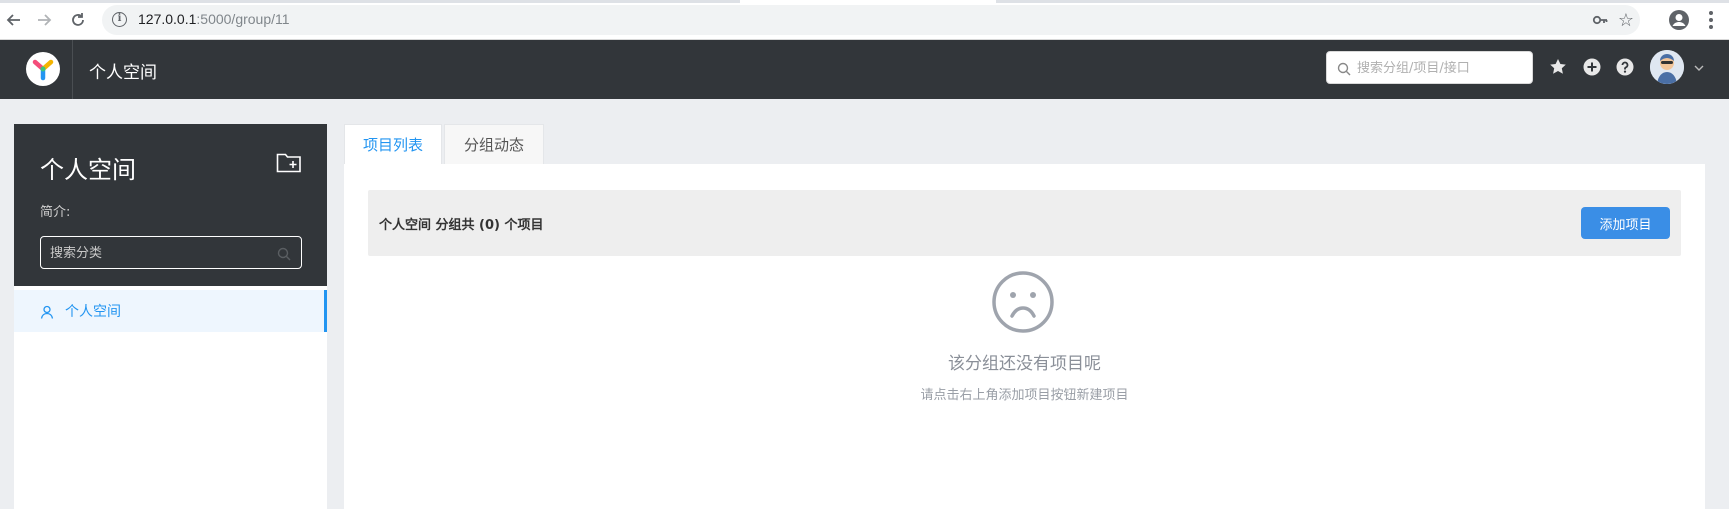 The height and width of the screenshot is (509, 1729). Describe the element at coordinates (119, 19) in the screenshot. I see `site-info-icon: i` at that location.